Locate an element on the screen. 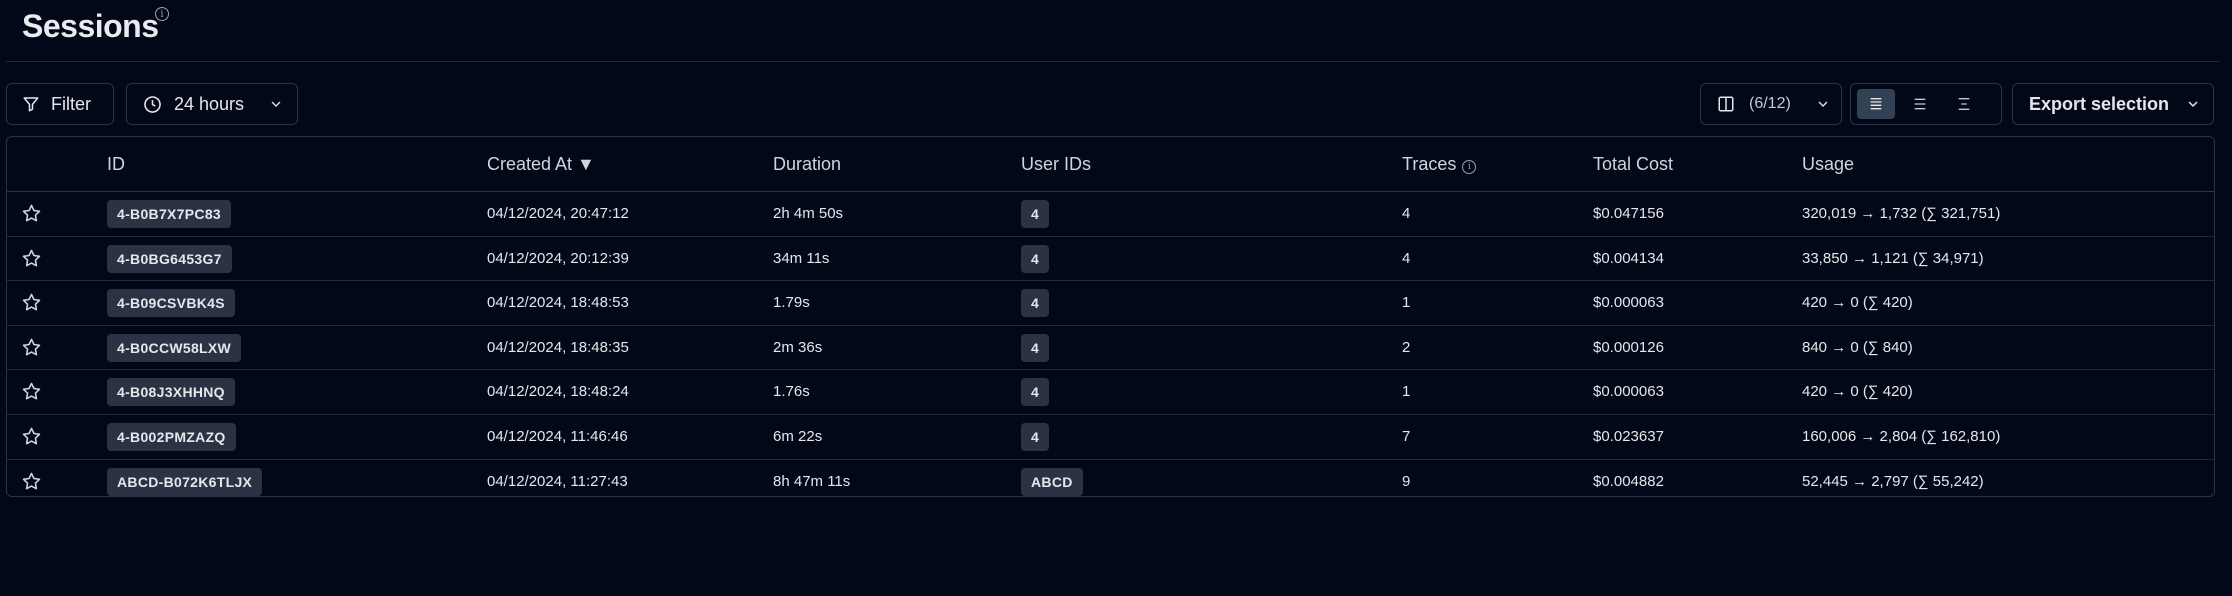 This screenshot has width=2232, height=596. total-cost-cell: $0.004134 is located at coordinates (1628, 258).